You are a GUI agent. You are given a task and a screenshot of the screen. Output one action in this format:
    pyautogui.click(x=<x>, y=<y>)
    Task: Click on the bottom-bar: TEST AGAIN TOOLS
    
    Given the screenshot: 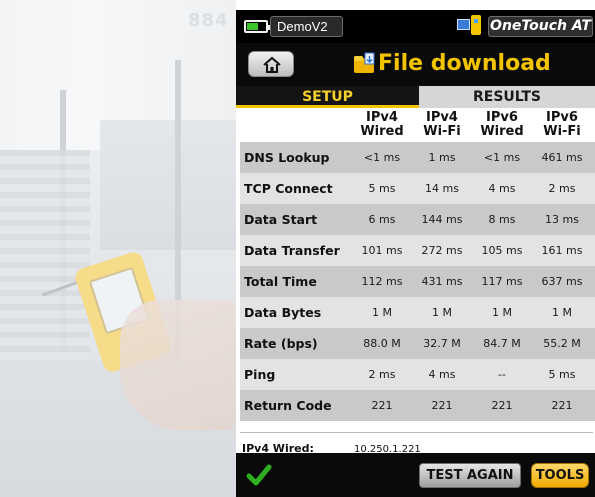 What is the action you would take?
    pyautogui.click(x=415, y=475)
    